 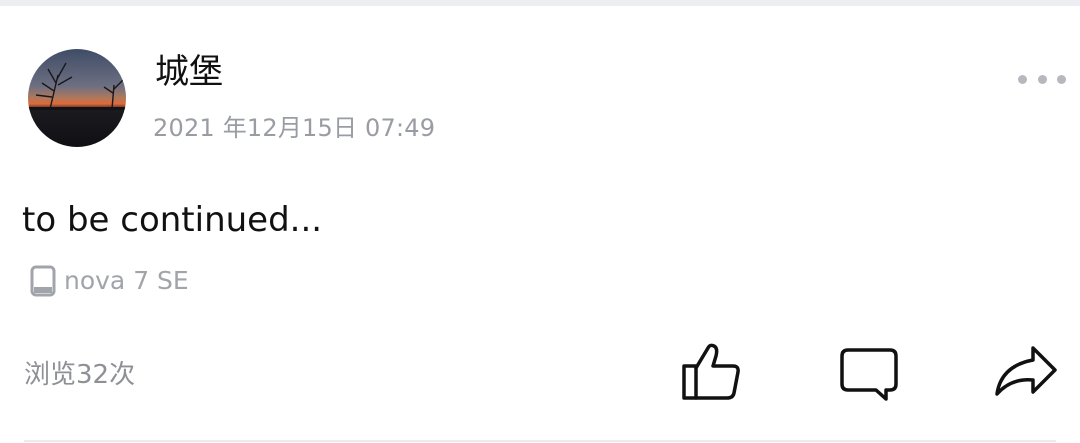 What do you see at coordinates (869, 374) in the screenshot?
I see `comment-icon` at bounding box center [869, 374].